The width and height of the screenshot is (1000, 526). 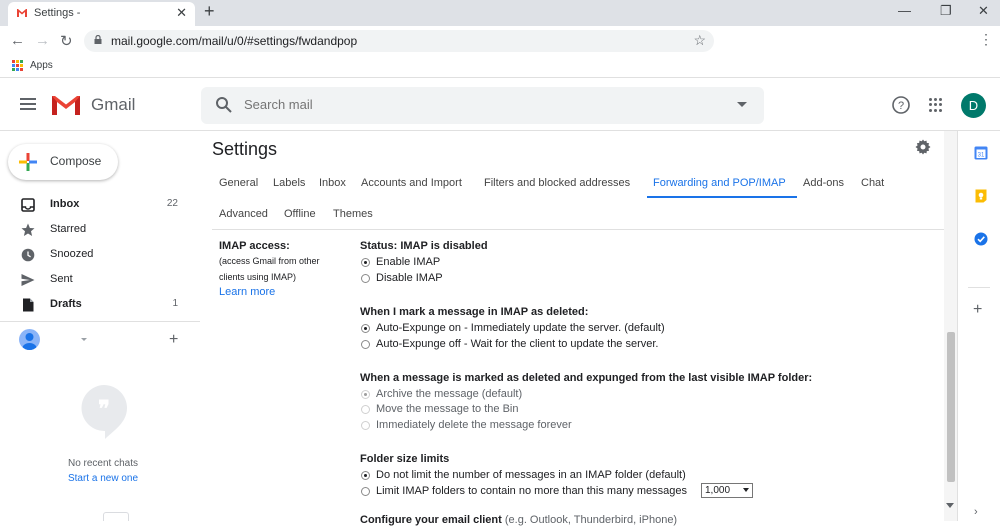 I want to click on tab-advanced: Advanced, so click(x=243, y=214).